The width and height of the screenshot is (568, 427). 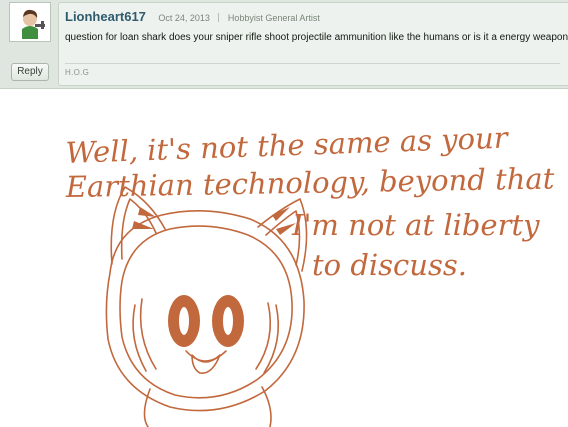 I want to click on speech-line-2: Earthian technology, beyond that, so click(x=310, y=182).